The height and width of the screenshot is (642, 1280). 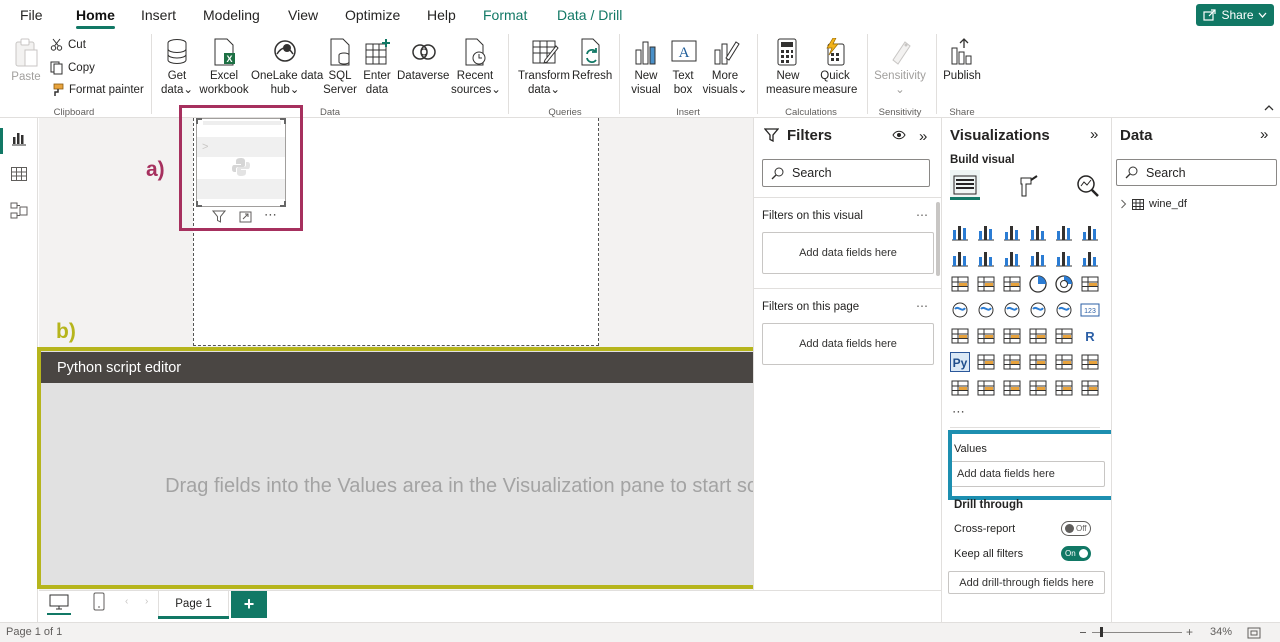 I want to click on power-apps-icon, so click(x=986, y=388).